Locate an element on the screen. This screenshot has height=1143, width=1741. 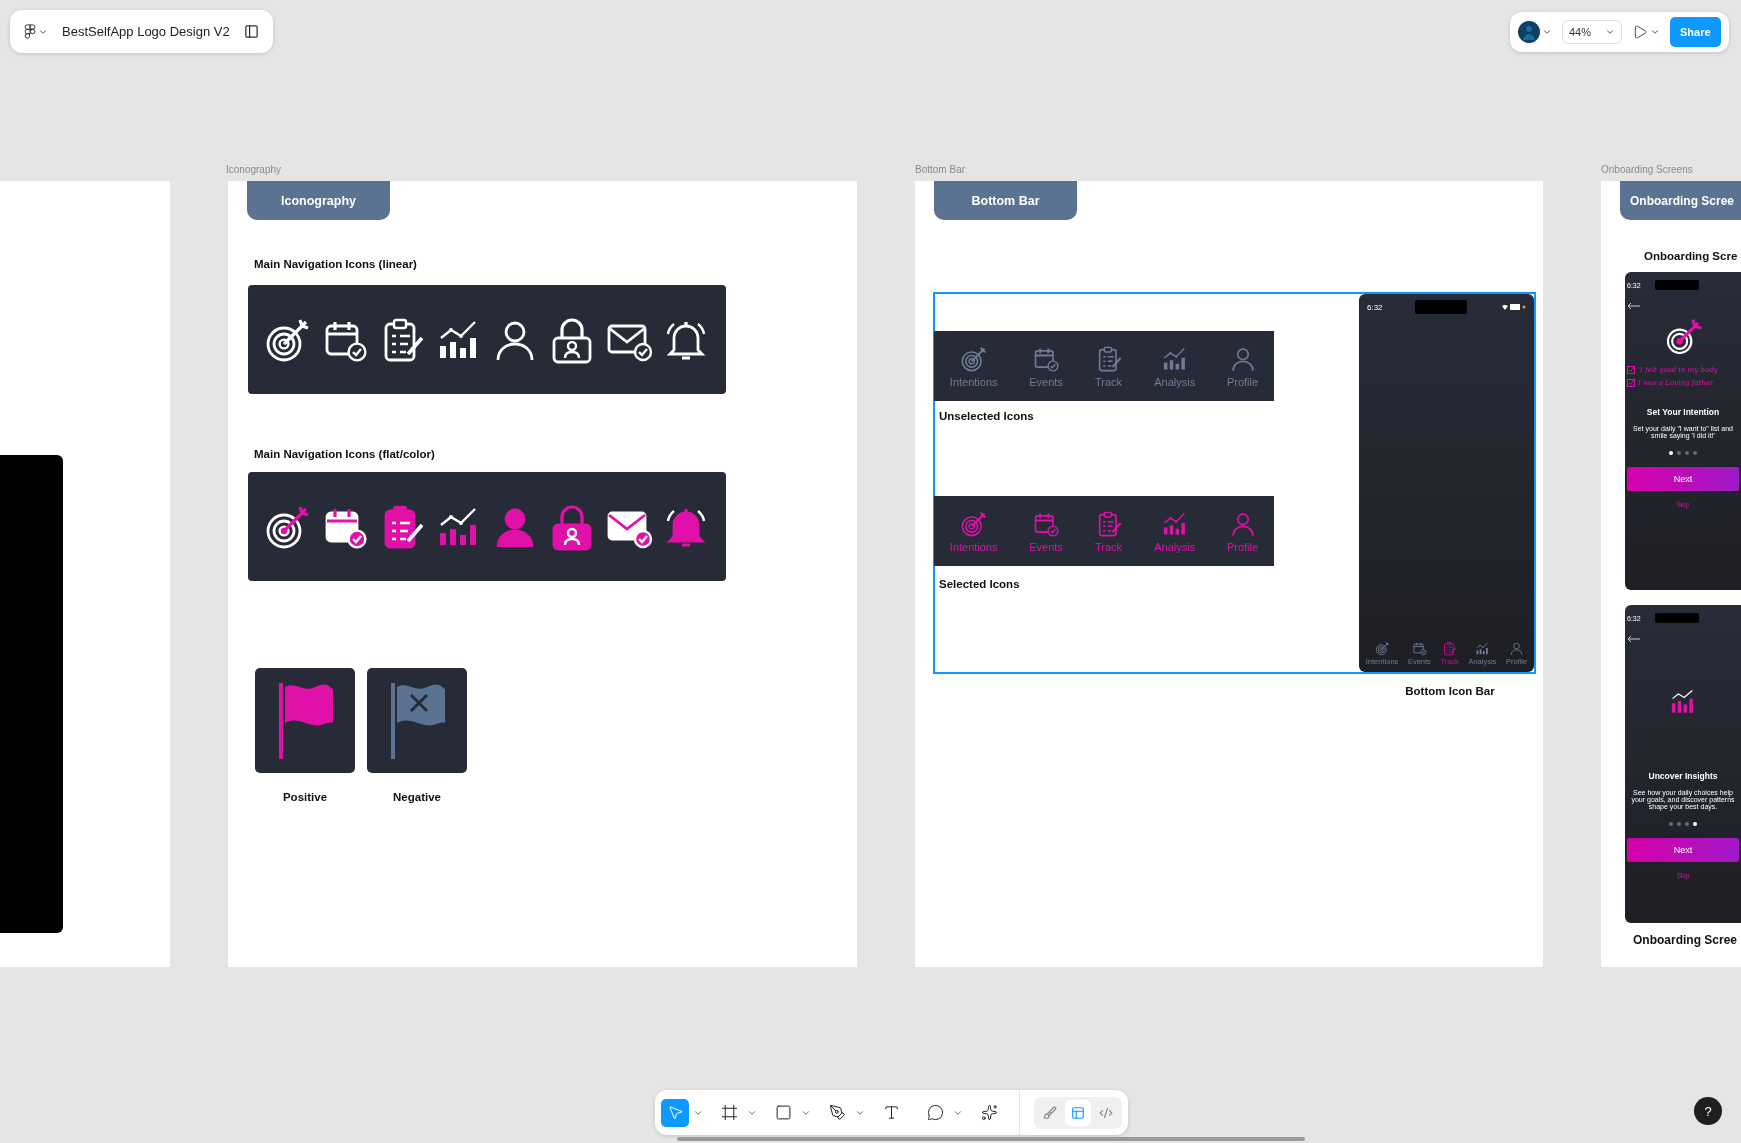
file-title: BestSelfApp Logo Design V2 is located at coordinates (146, 31).